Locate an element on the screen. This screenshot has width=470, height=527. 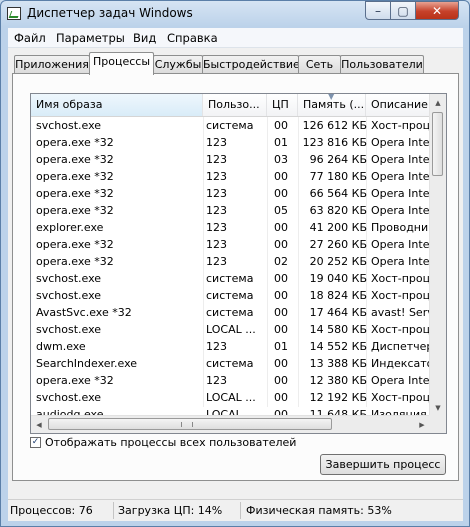
tab-users: Пользователи is located at coordinates (382, 64).